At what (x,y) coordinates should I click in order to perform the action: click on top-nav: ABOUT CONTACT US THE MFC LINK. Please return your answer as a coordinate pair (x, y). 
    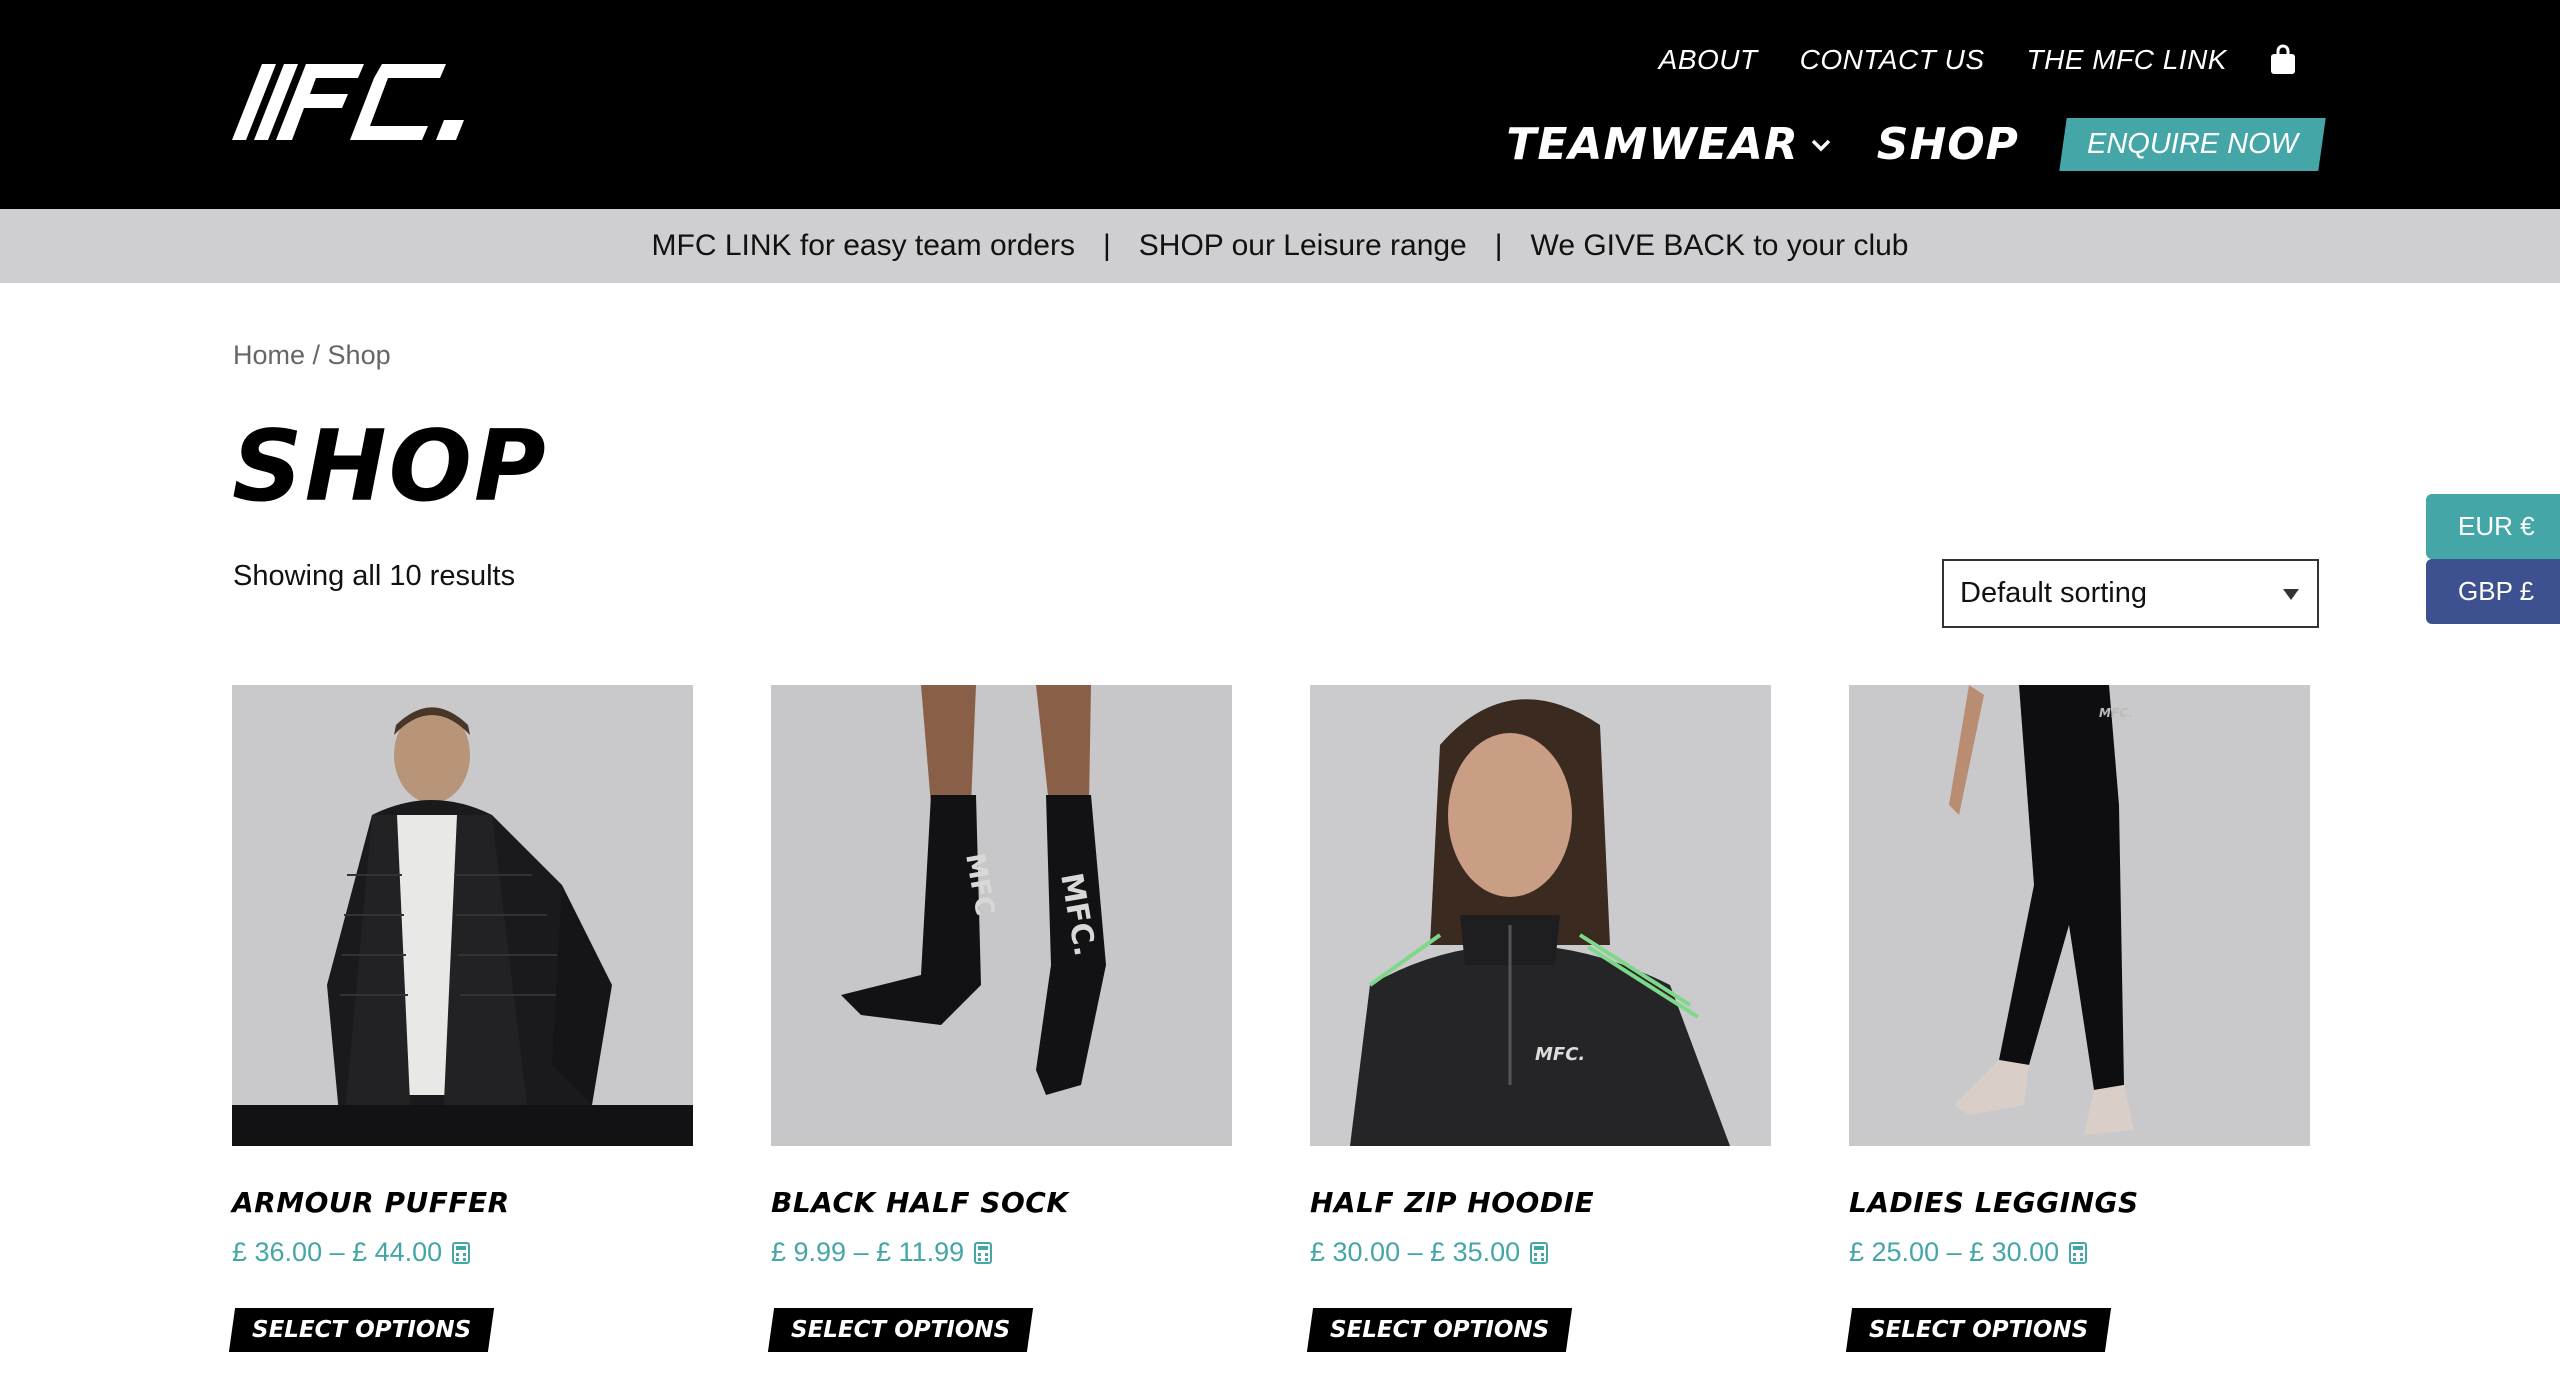
    Looking at the image, I should click on (1978, 60).